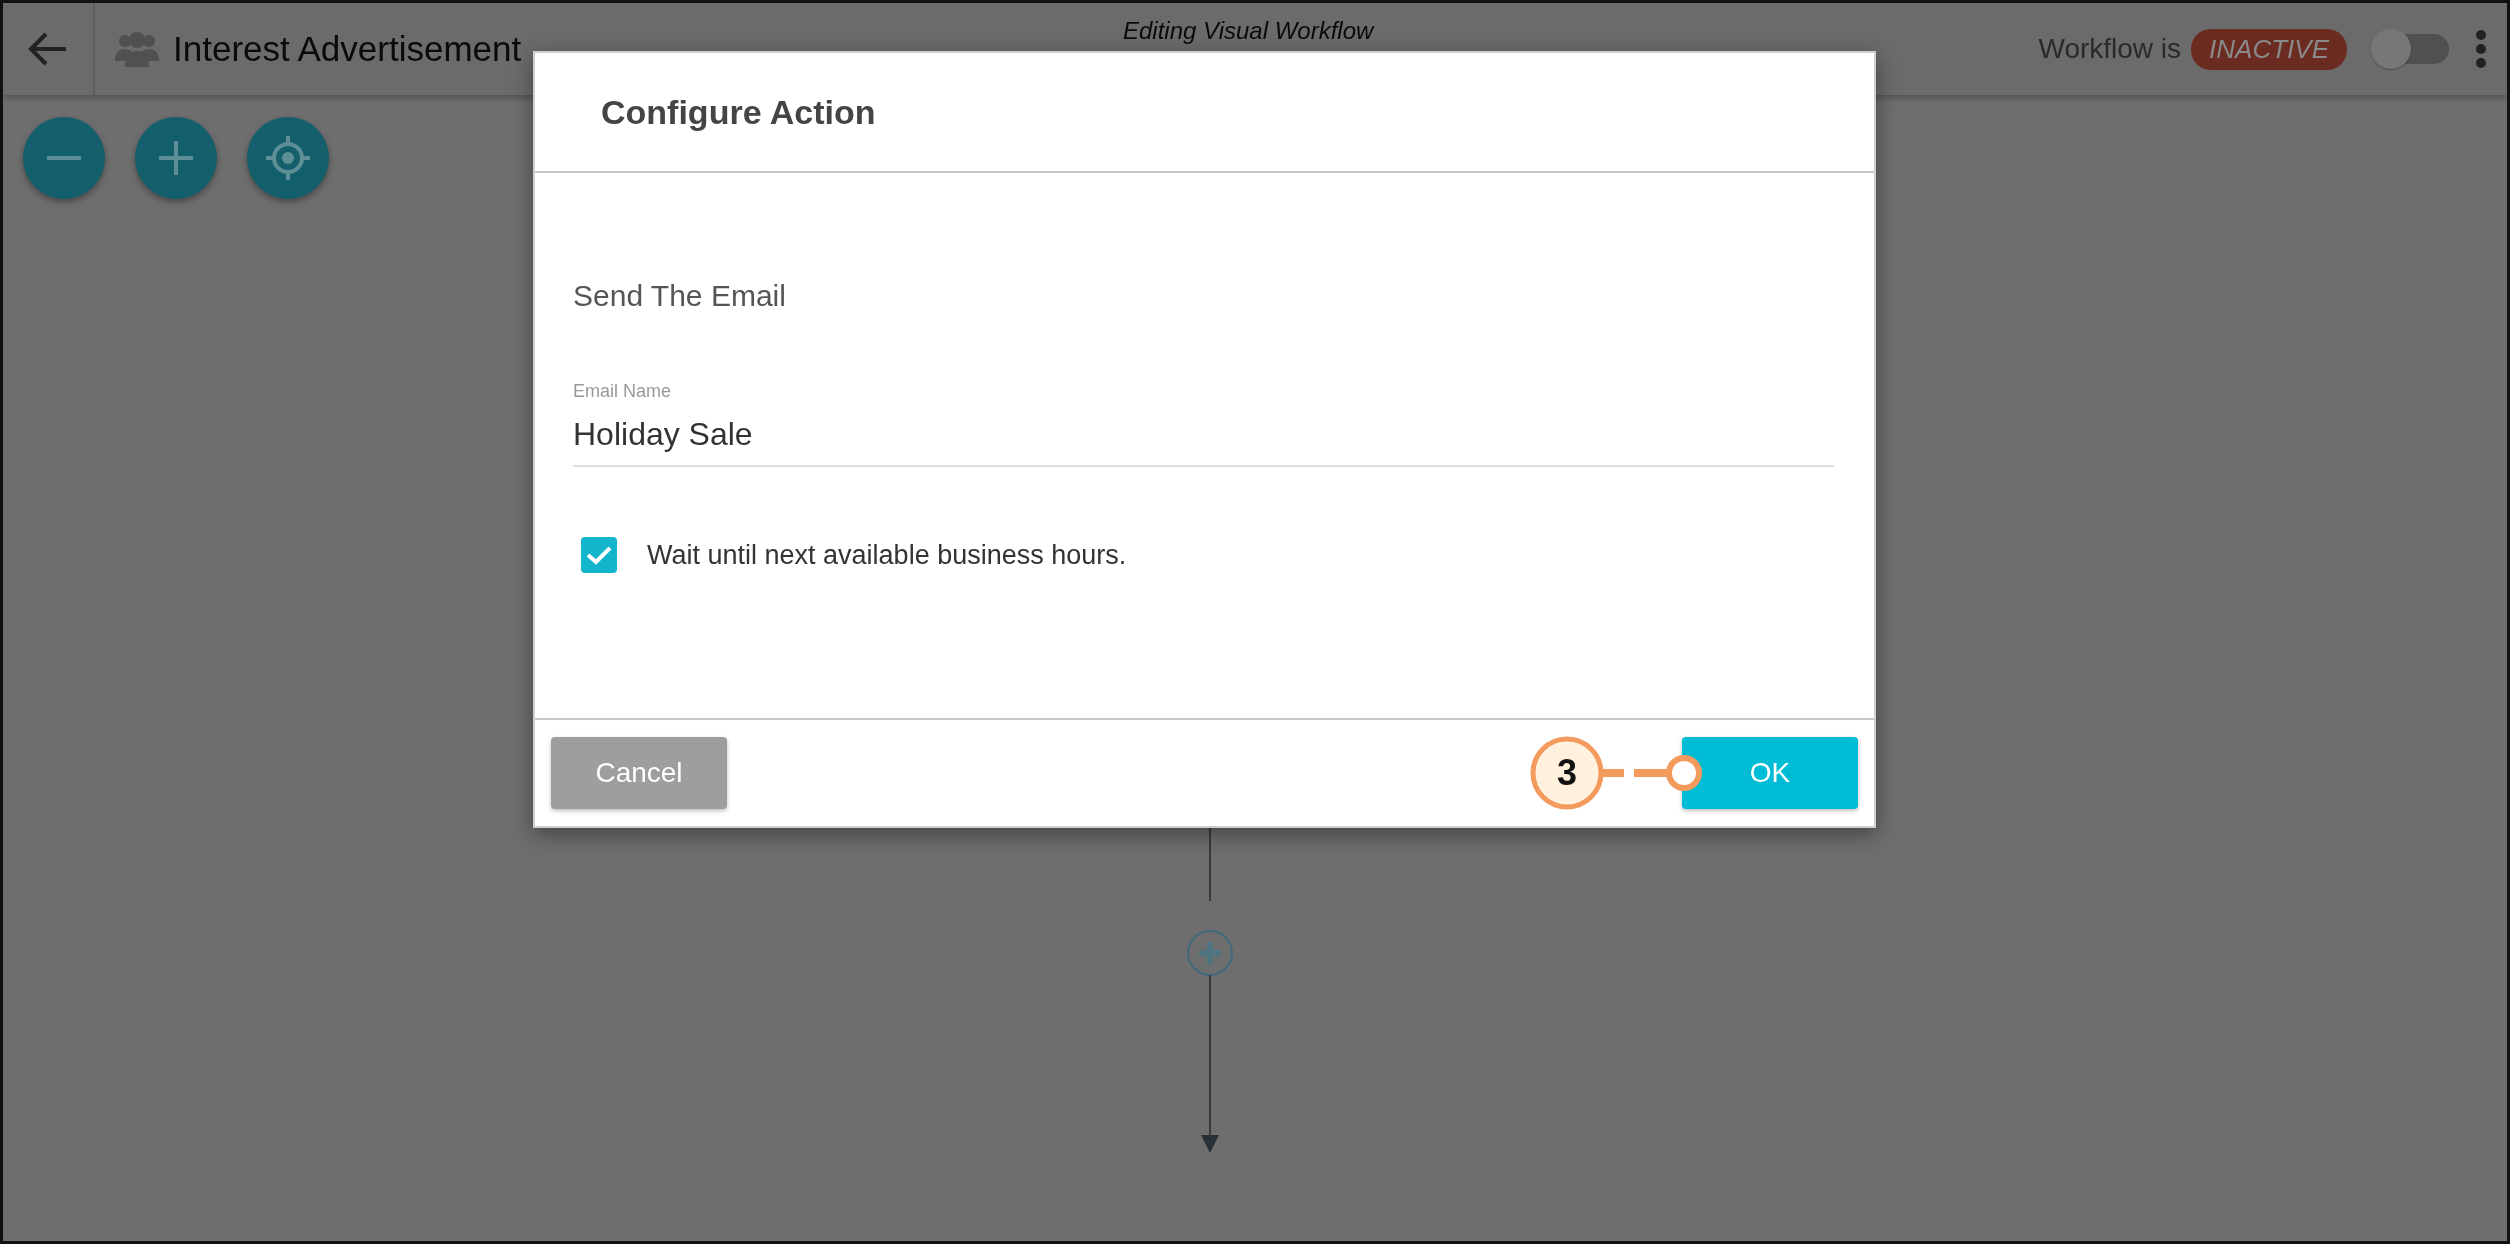 The height and width of the screenshot is (1244, 2510). I want to click on ok-button: OK, so click(1770, 773).